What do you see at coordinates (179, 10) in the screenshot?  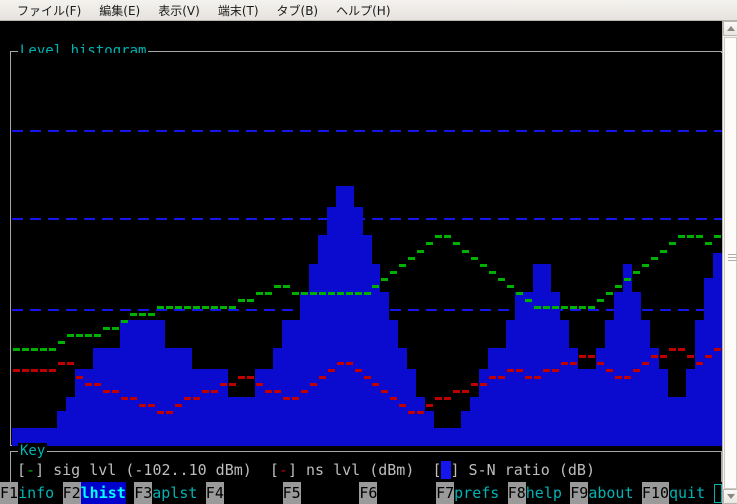 I see `menu-item-view: 表示(V)` at bounding box center [179, 10].